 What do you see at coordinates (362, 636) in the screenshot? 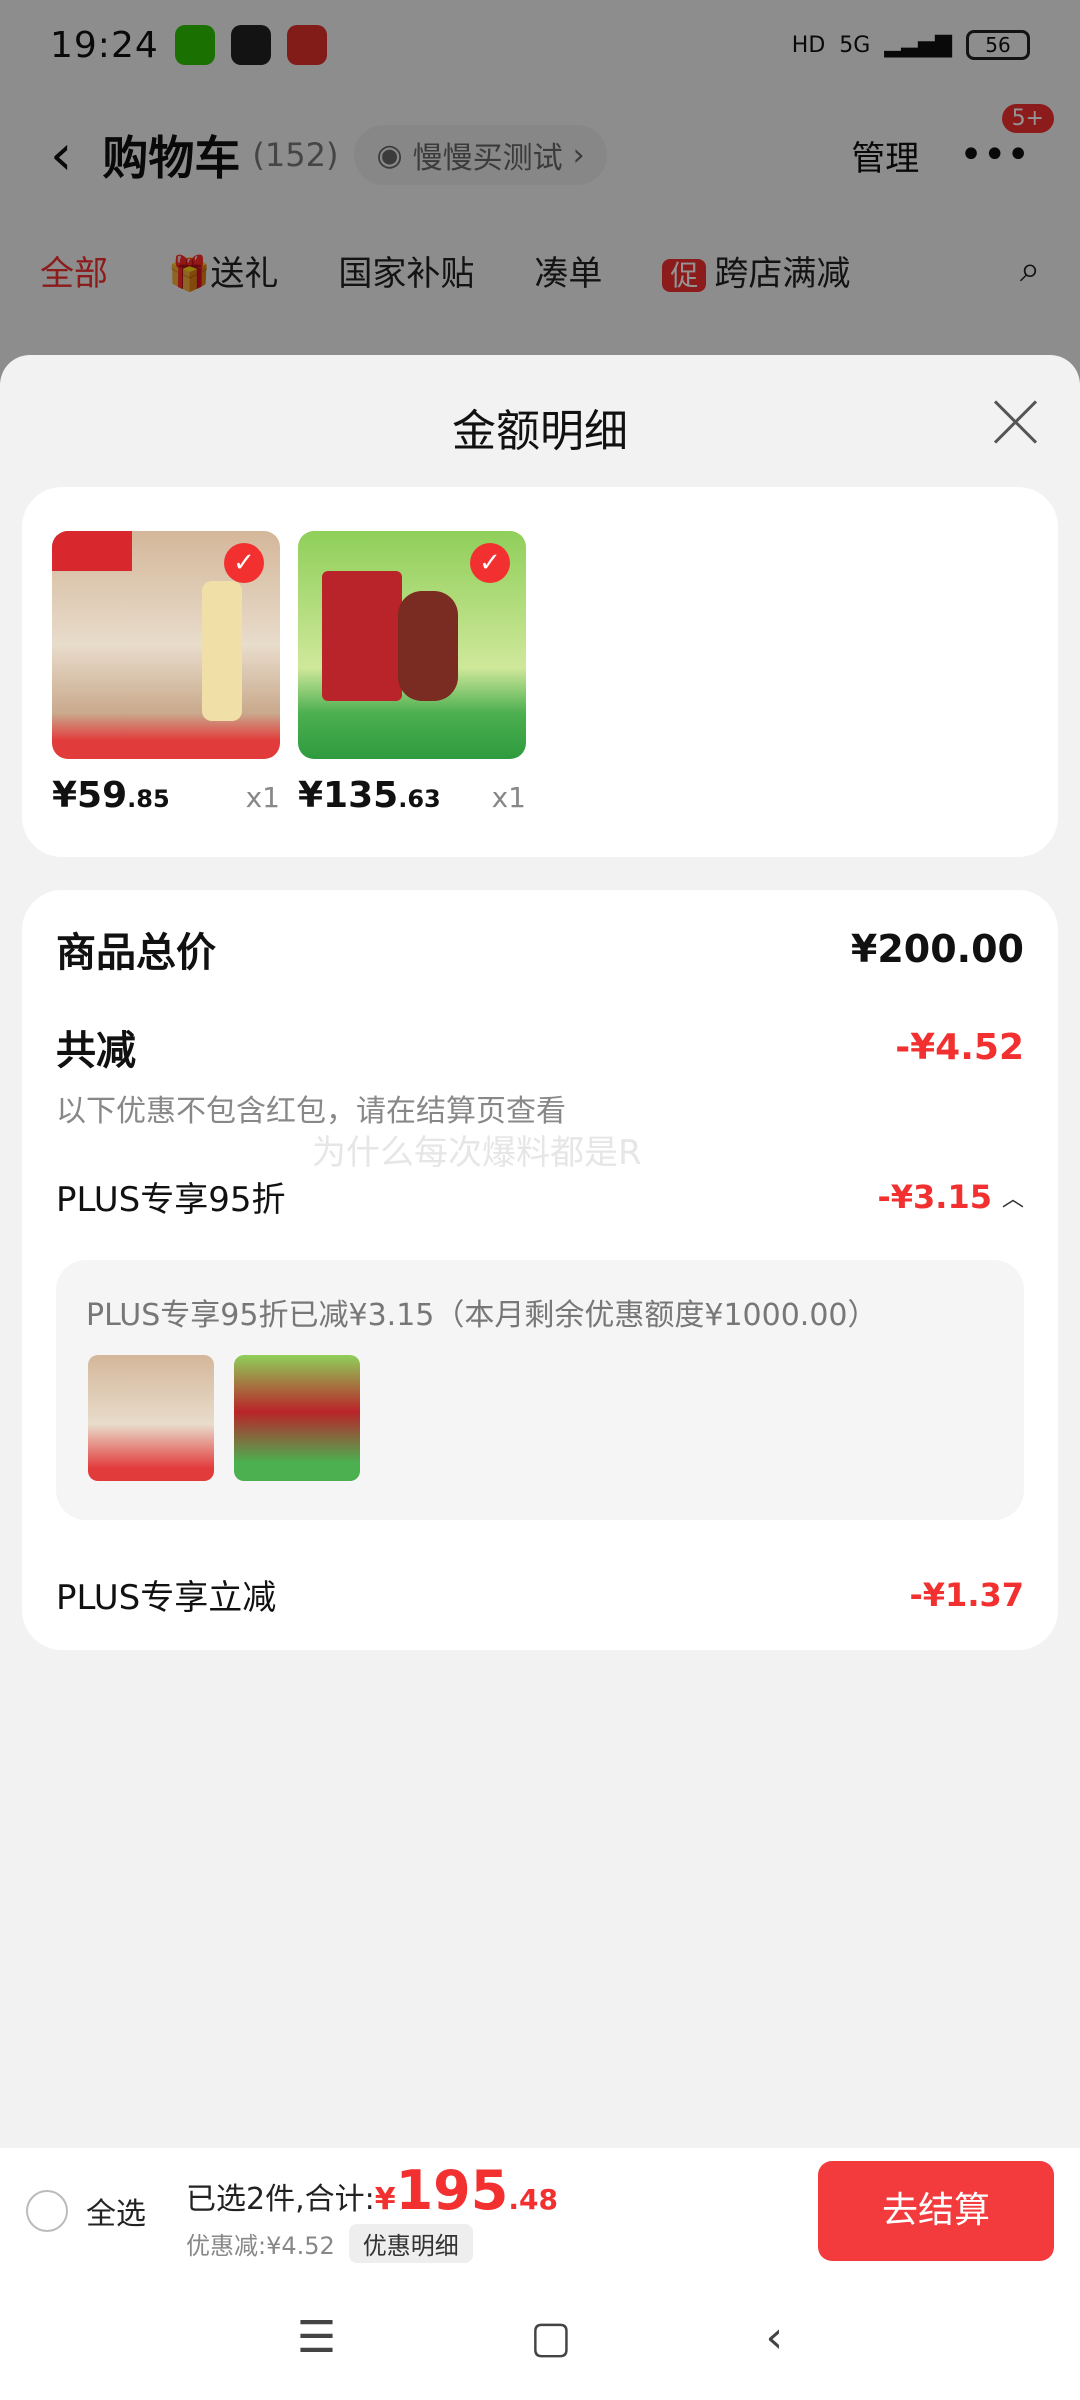
I see `wine-box-shape` at bounding box center [362, 636].